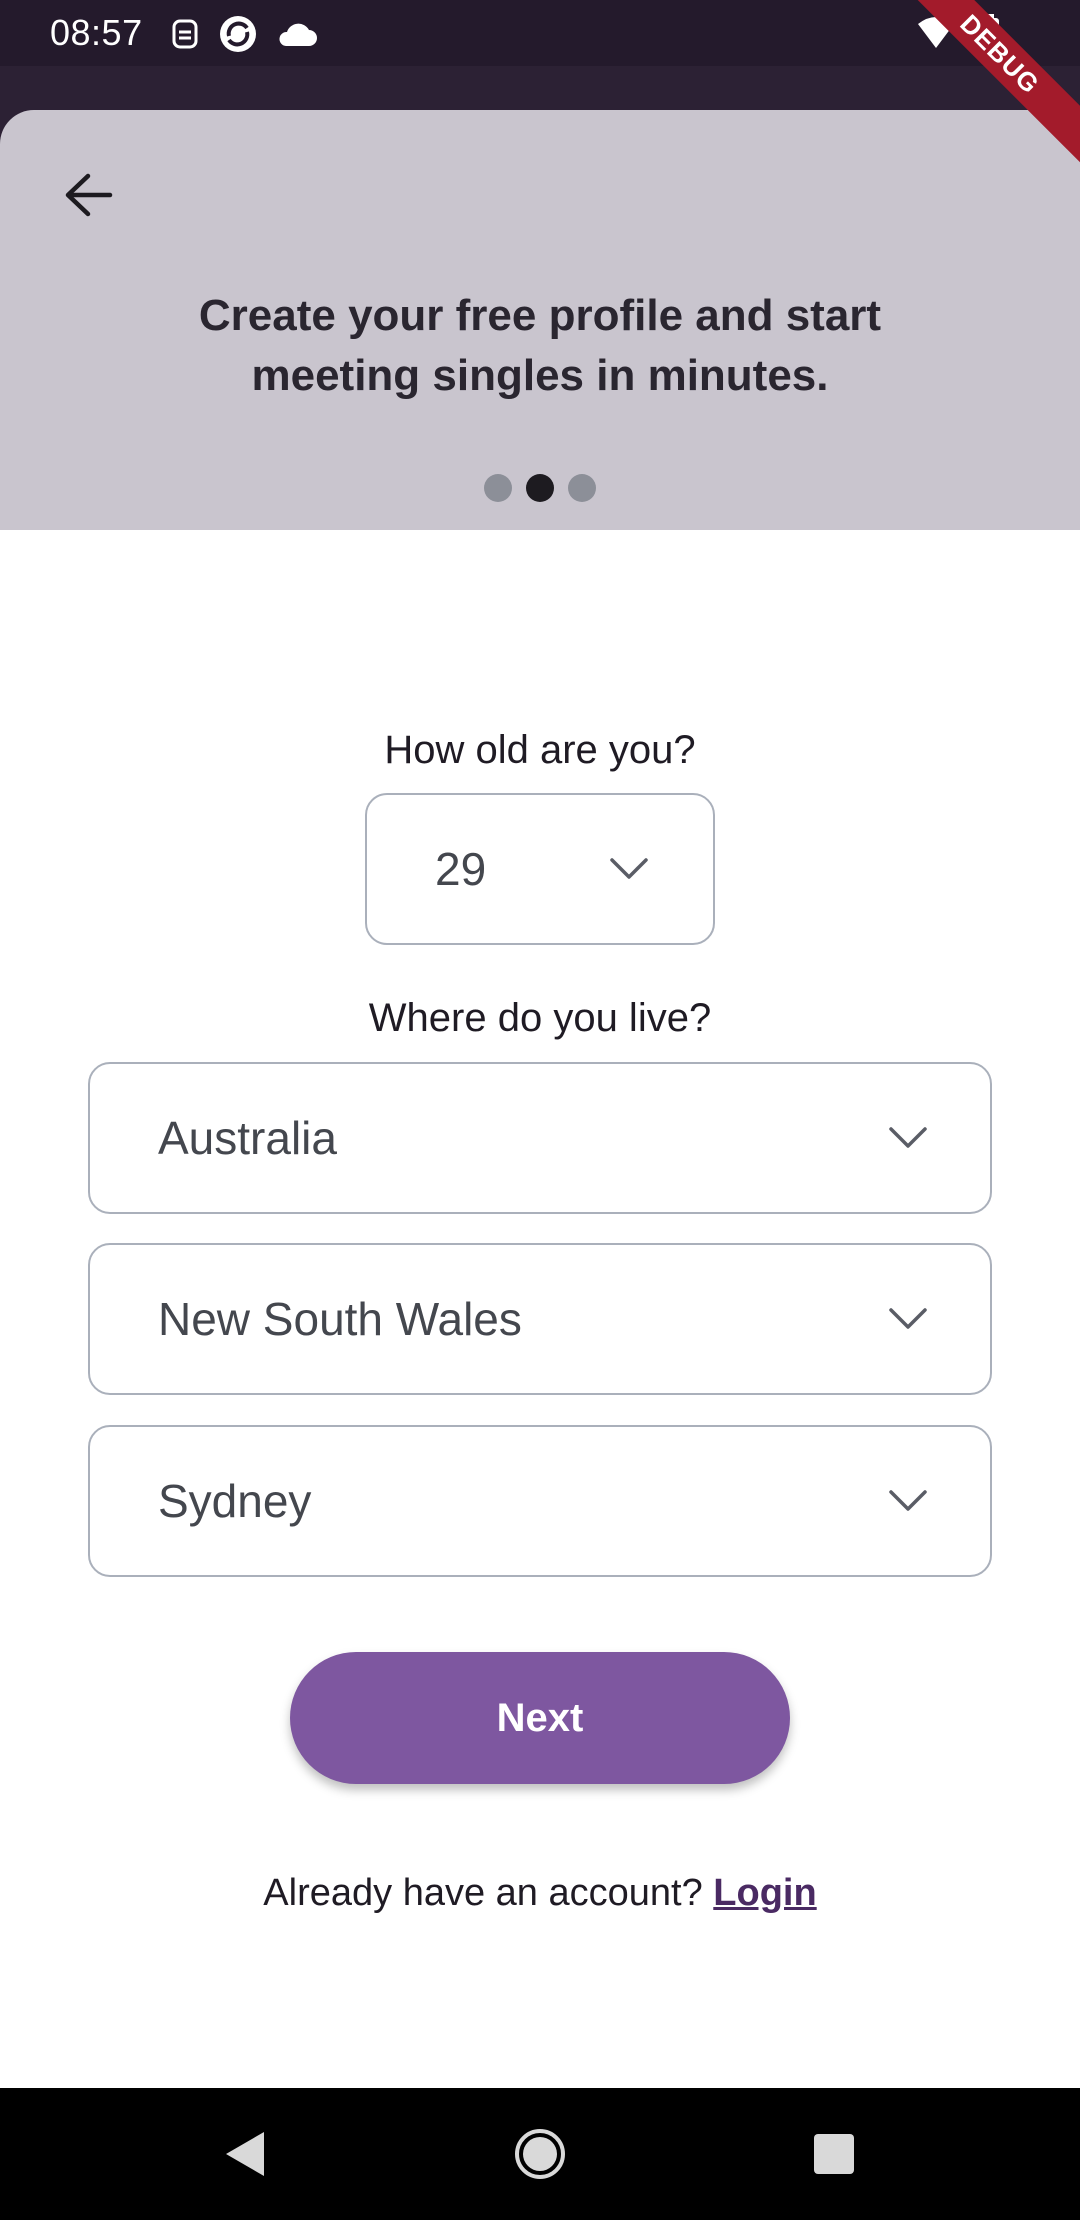 Image resolution: width=1080 pixels, height=2220 pixels. I want to click on state-dropdown-value: New South Wales, so click(340, 1319).